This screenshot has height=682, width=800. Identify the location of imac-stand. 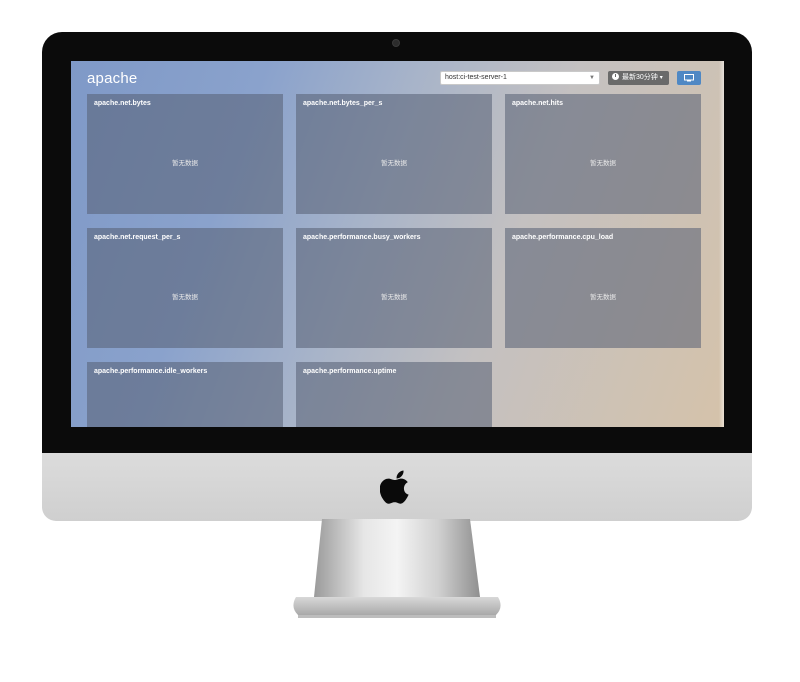
(397, 568).